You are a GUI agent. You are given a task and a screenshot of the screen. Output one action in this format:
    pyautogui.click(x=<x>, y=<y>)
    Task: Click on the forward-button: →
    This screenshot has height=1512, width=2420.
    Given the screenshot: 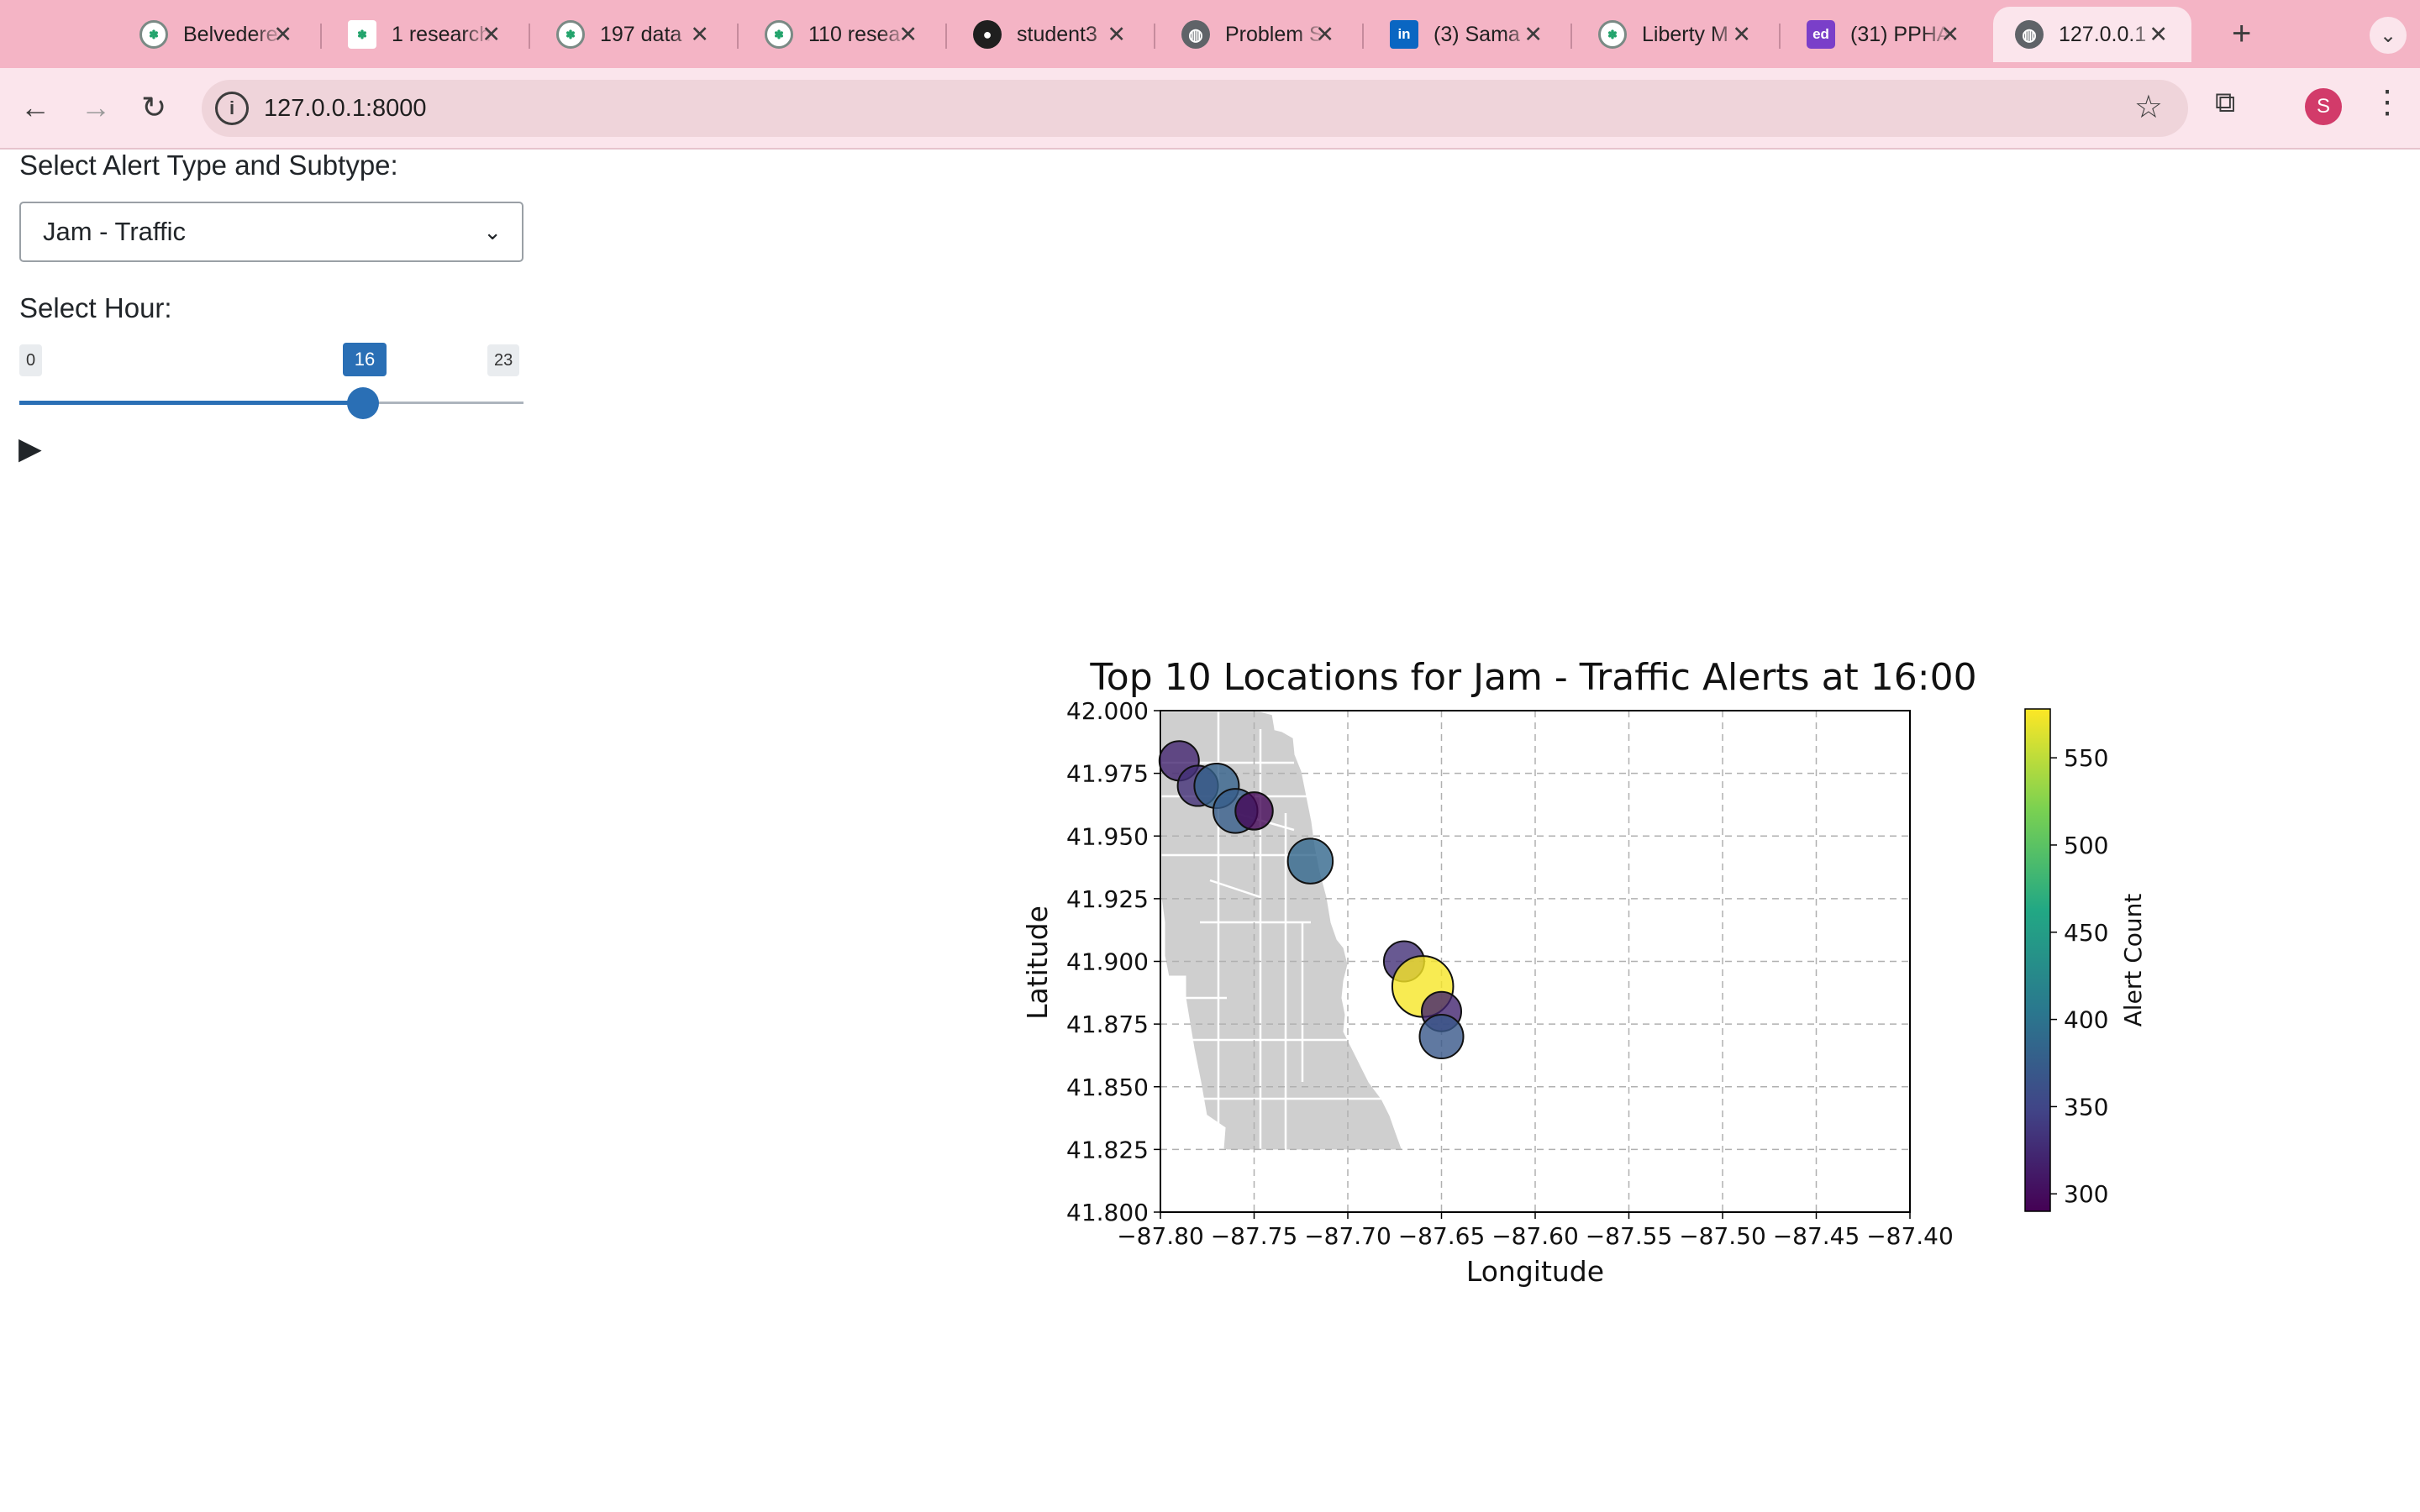 What is the action you would take?
    pyautogui.click(x=96, y=107)
    